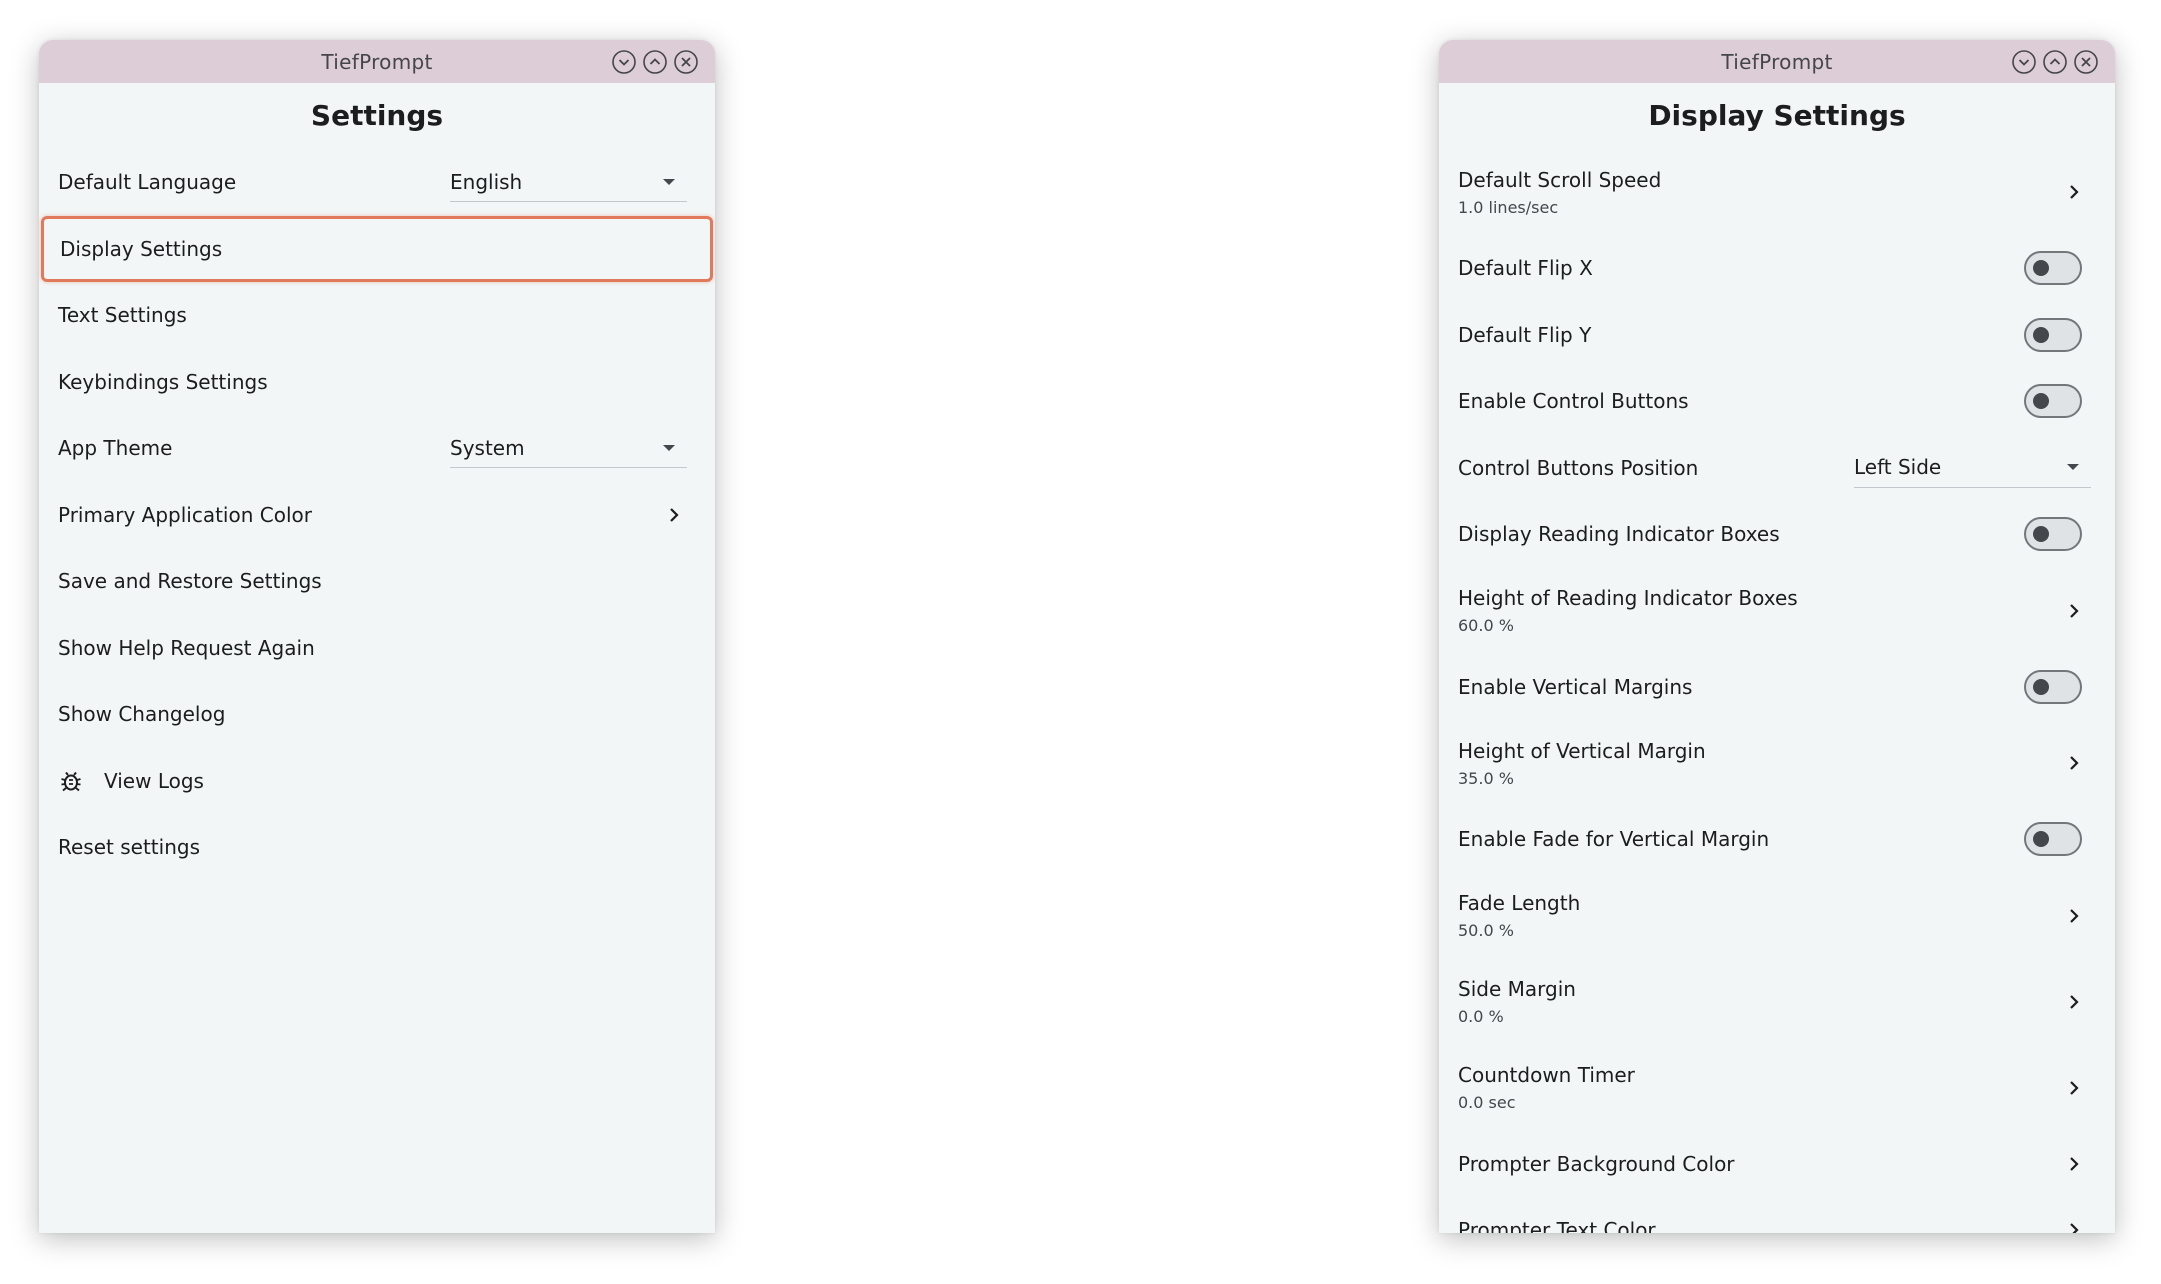 This screenshot has height=1284, width=2161. What do you see at coordinates (1557, 1225) in the screenshot?
I see `setting-label: Prompter Text Color` at bounding box center [1557, 1225].